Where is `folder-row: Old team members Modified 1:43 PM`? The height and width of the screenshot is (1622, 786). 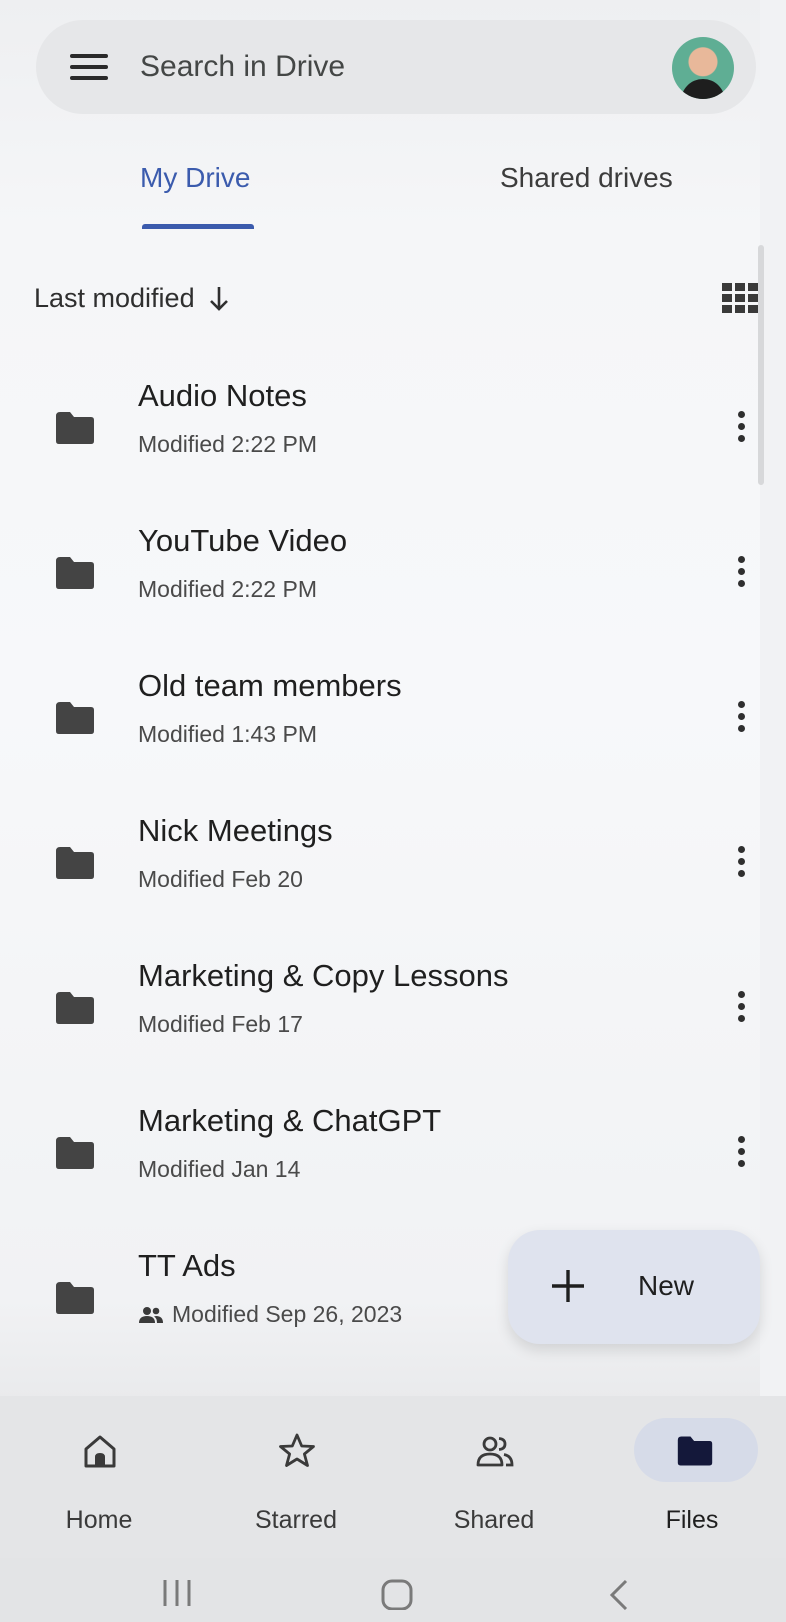 folder-row: Old team members Modified 1:43 PM is located at coordinates (393, 722).